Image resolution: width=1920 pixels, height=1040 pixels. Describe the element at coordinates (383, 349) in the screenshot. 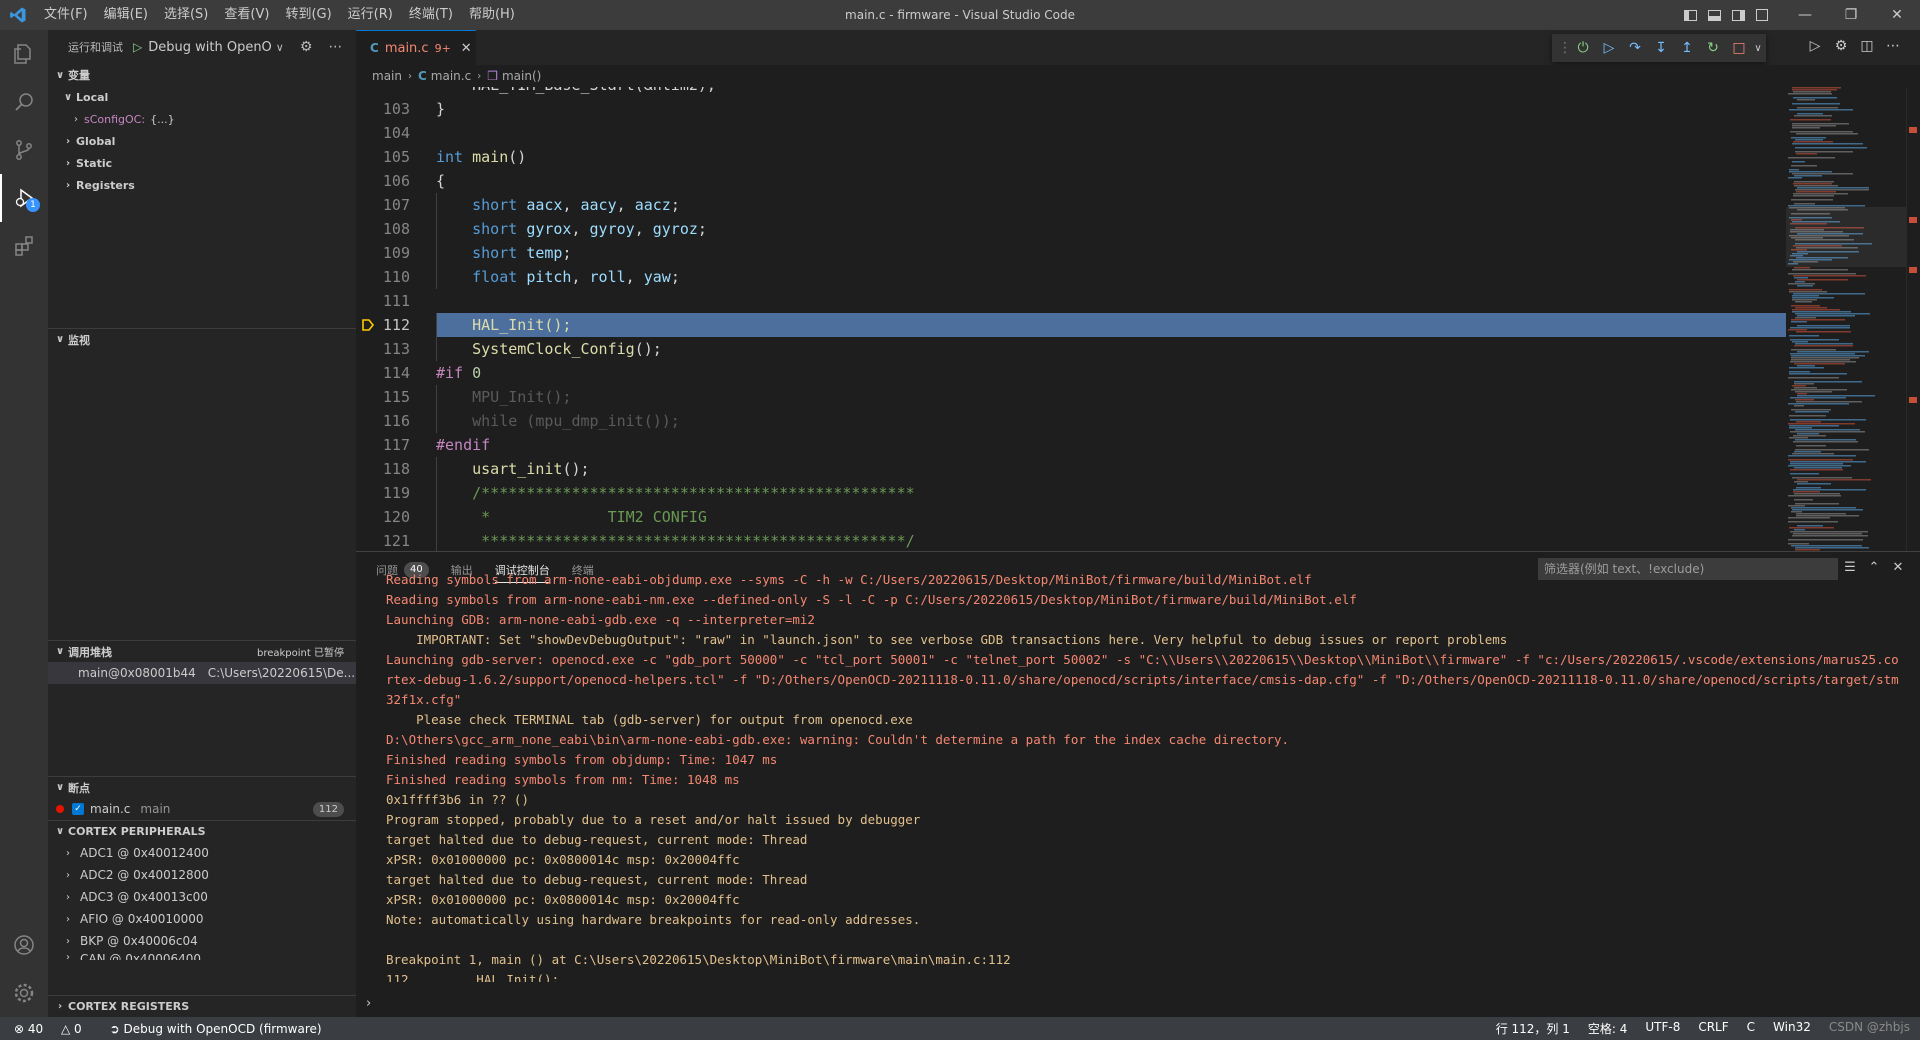

I see `line-number: 113` at that location.